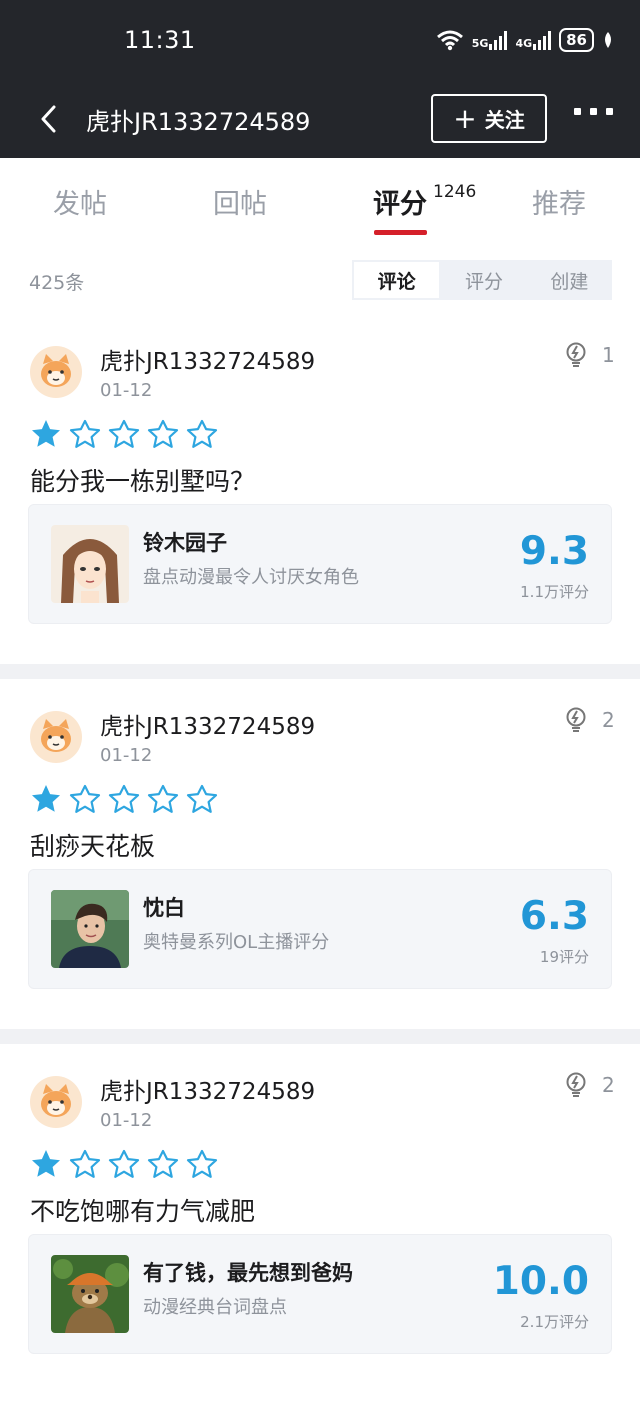 This screenshot has height=1408, width=640. What do you see at coordinates (554, 1322) in the screenshot?
I see `rated-item-votes: 2.1万评分` at bounding box center [554, 1322].